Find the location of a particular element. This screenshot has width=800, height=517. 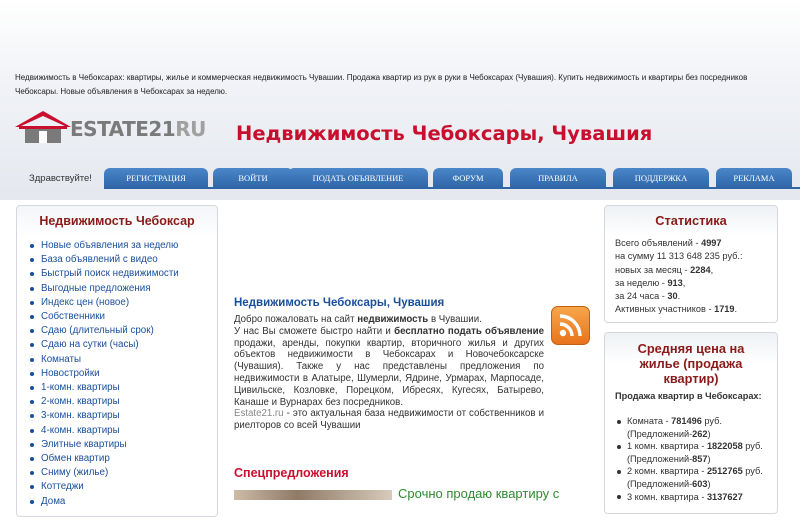

stats-total-value: 4997 is located at coordinates (711, 243).